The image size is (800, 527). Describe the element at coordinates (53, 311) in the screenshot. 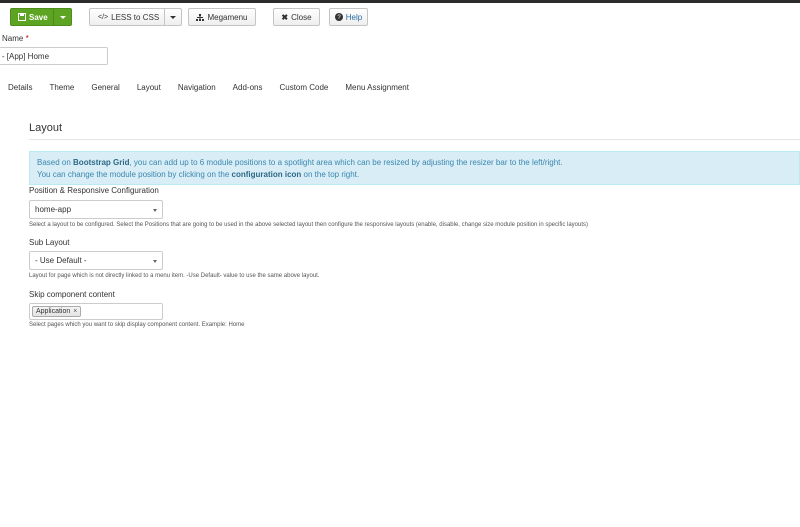

I see `tag-label: Application` at that location.